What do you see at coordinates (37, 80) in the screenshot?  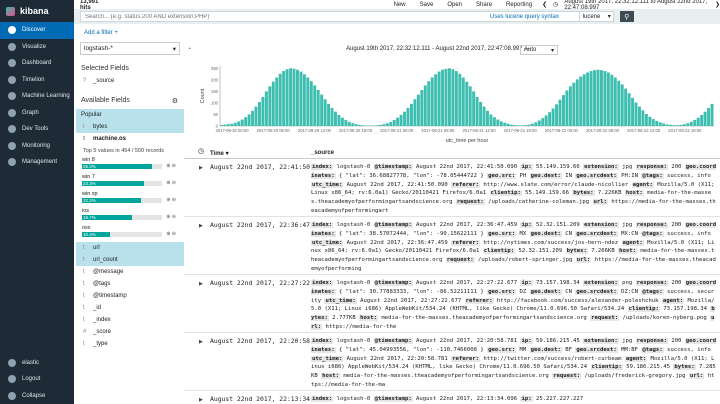 I see `nav-item-timelion: Timelion` at bounding box center [37, 80].